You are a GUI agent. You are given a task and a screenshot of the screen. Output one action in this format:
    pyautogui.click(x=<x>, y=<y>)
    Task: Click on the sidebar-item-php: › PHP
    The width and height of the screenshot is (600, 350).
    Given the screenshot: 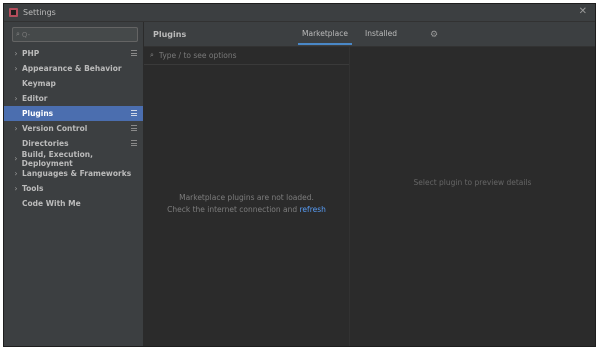 What is the action you would take?
    pyautogui.click(x=73, y=53)
    